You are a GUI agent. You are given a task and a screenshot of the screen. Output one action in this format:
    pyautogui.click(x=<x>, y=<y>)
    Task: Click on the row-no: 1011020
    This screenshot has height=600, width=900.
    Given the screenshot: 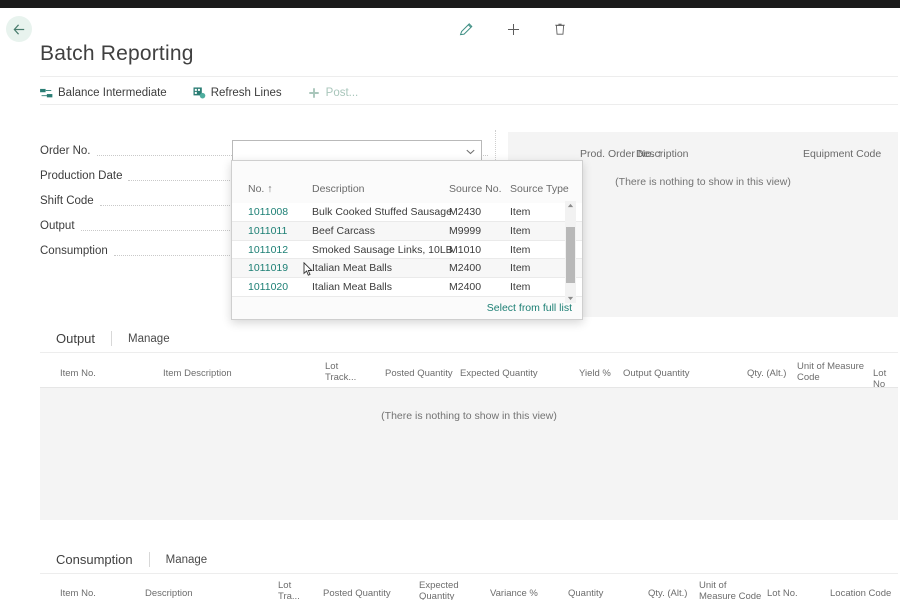 What is the action you would take?
    pyautogui.click(x=268, y=287)
    